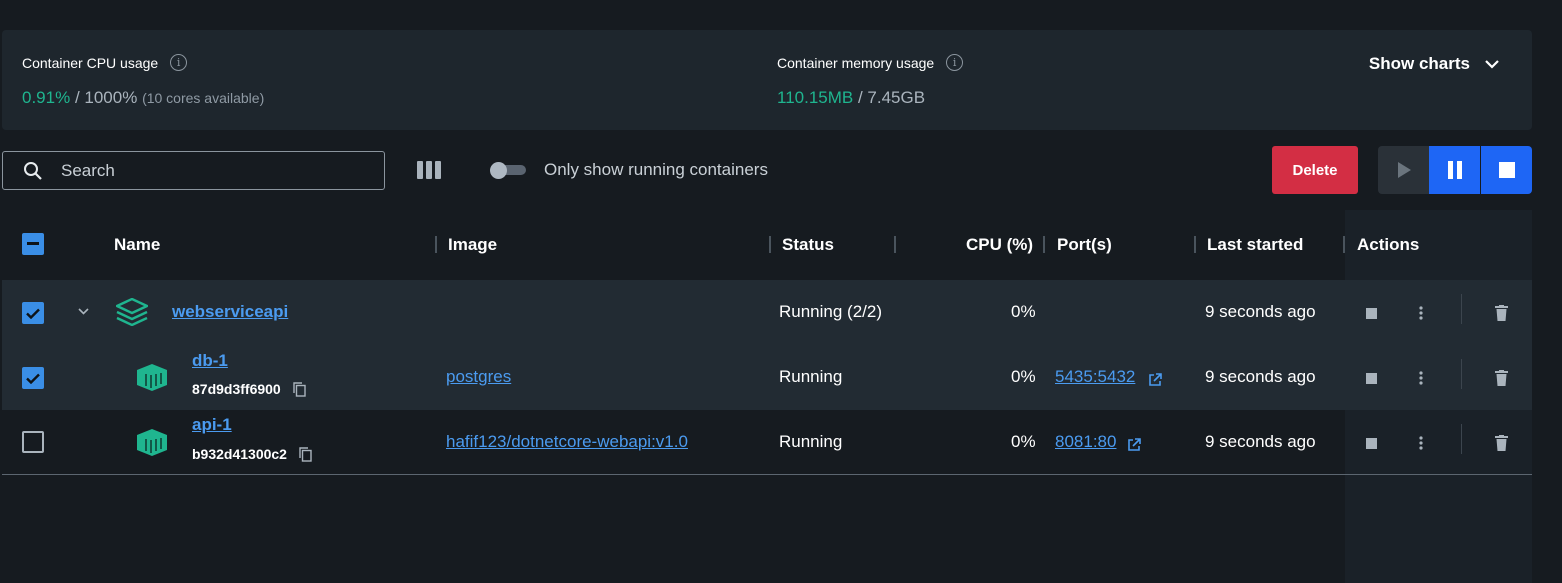 The width and height of the screenshot is (1562, 583). I want to click on cpu-usage-title: Container CPU usage i, so click(105, 62).